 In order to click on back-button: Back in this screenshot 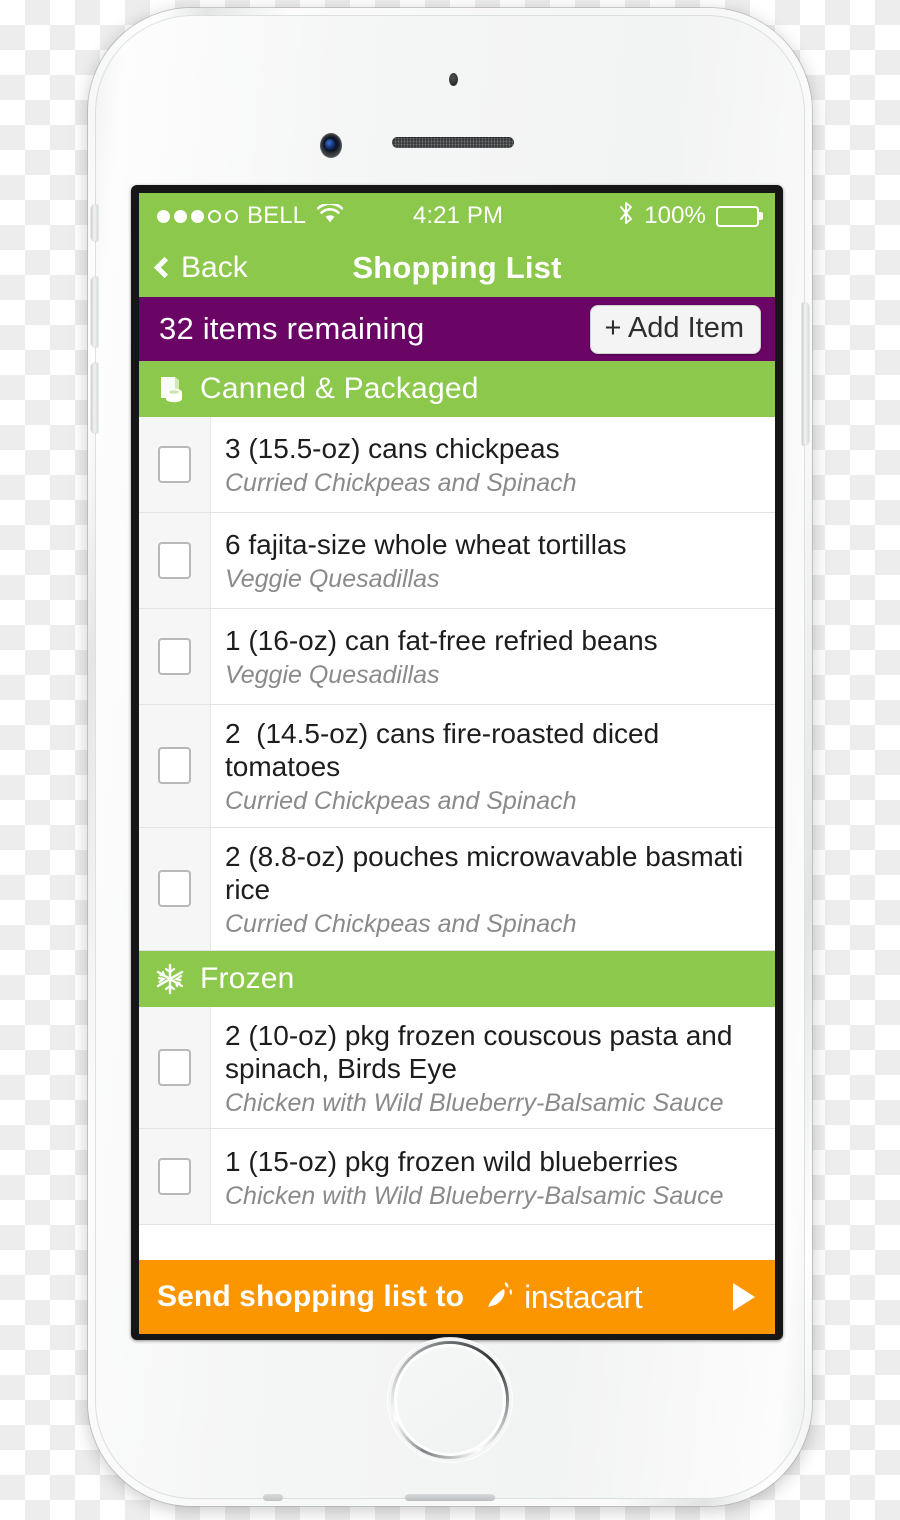, I will do `click(200, 268)`.